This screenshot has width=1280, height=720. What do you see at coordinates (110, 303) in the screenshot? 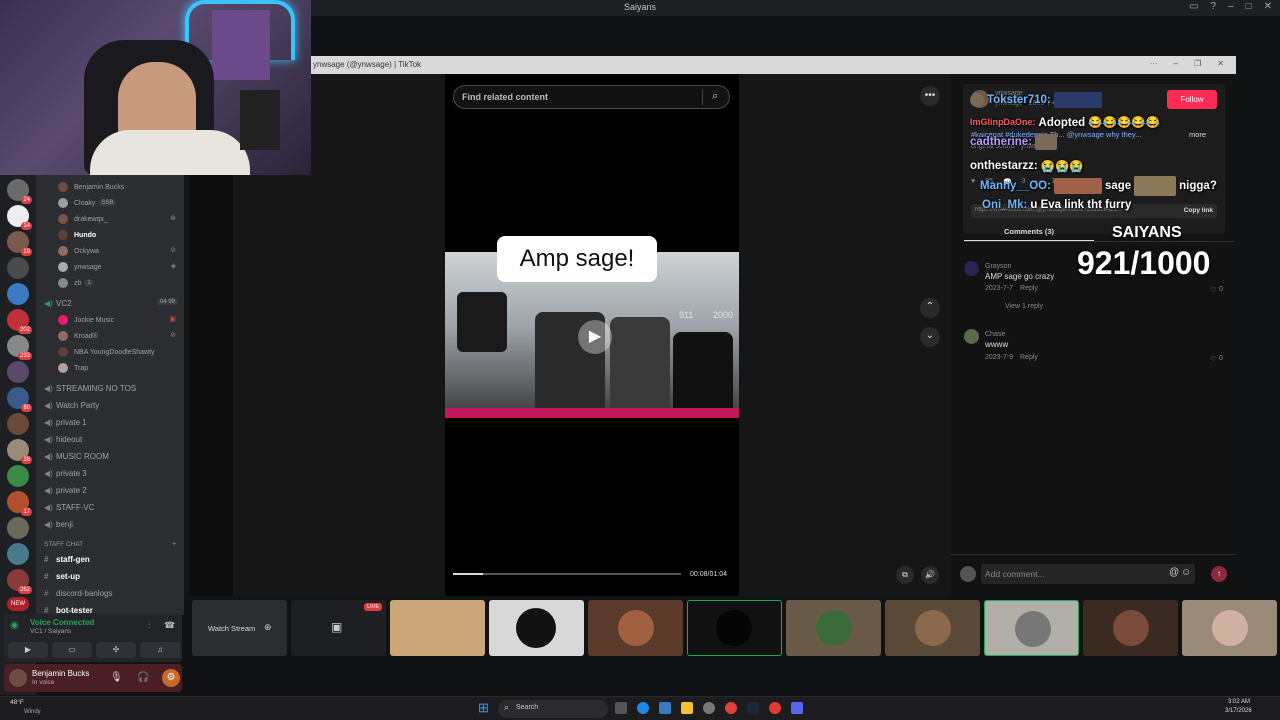
I see `voice-channel-vc2: ◀) VC2 04 99` at bounding box center [110, 303].